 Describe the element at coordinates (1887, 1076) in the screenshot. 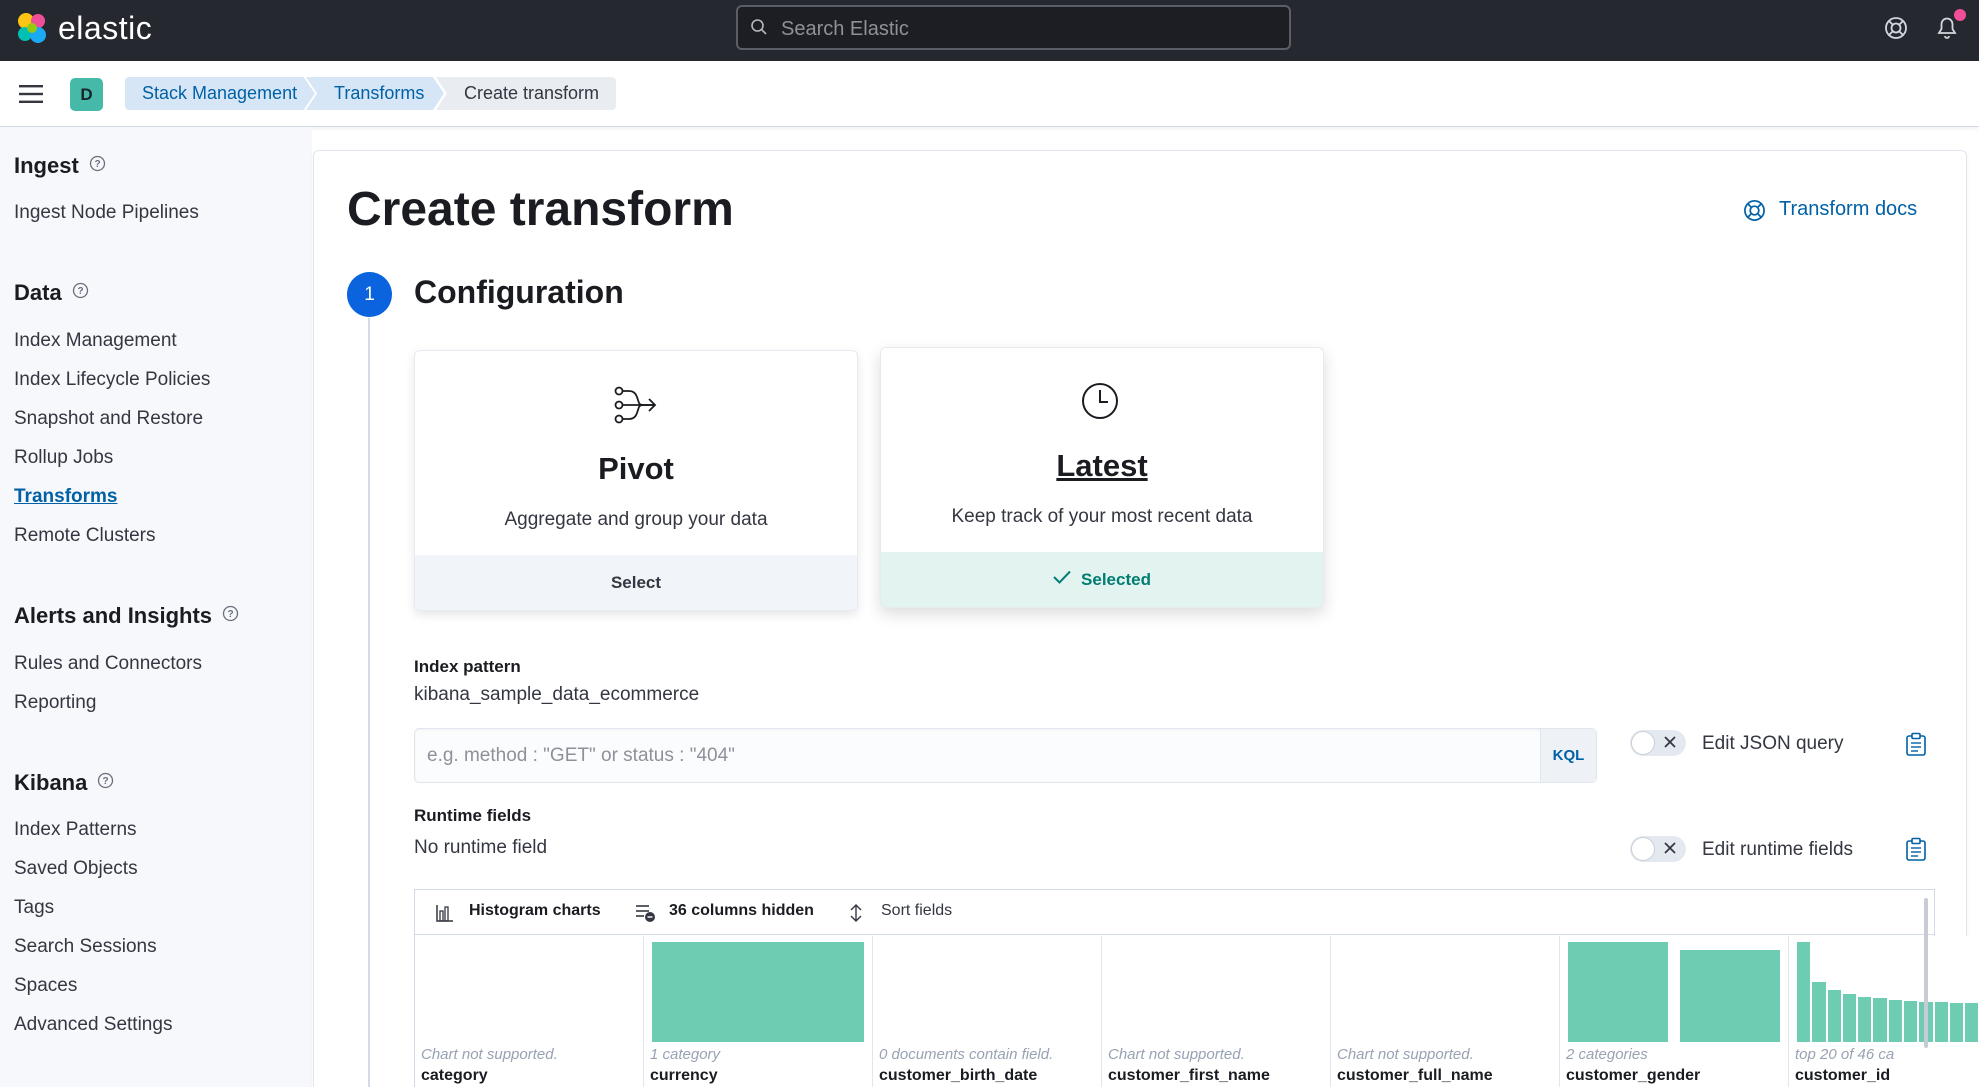

I see `column-header-name: customer_id` at that location.